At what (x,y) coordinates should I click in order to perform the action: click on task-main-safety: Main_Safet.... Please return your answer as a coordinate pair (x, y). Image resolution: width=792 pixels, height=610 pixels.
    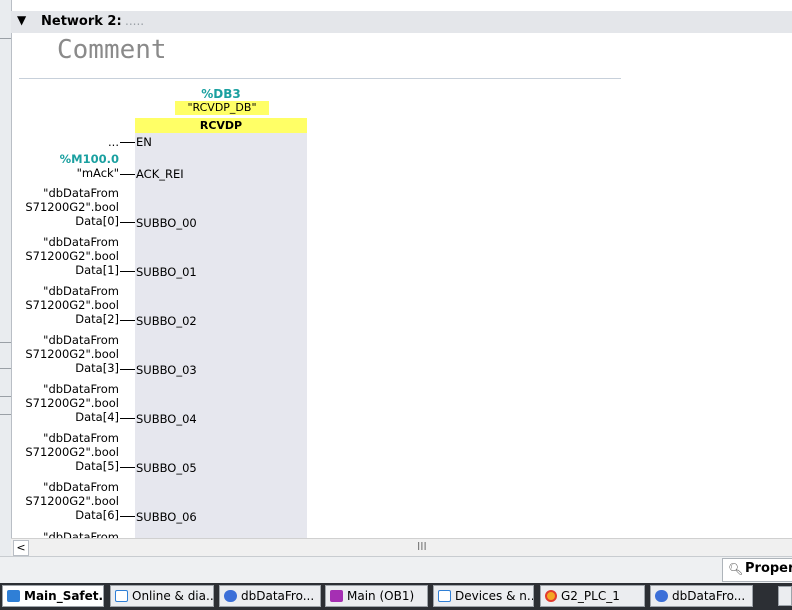
    Looking at the image, I should click on (53, 596).